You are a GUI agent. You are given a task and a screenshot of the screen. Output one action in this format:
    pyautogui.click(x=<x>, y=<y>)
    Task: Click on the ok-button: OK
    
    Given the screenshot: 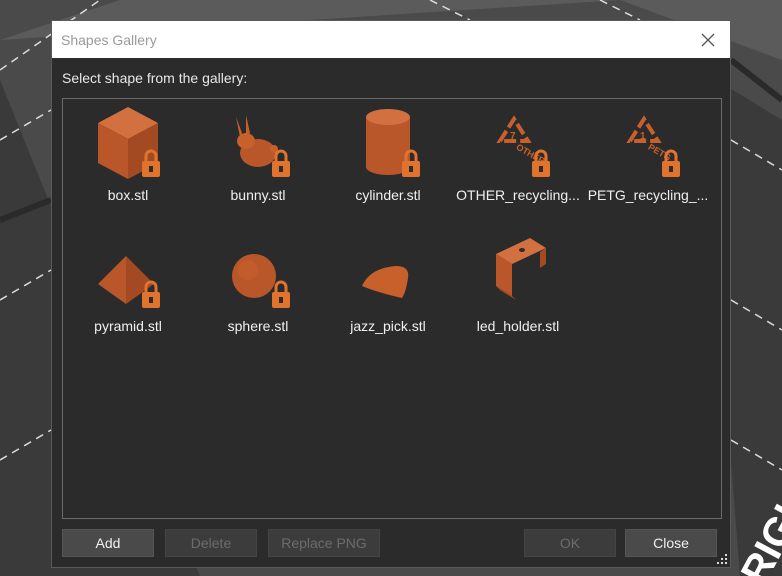 What is the action you would take?
    pyautogui.click(x=570, y=543)
    